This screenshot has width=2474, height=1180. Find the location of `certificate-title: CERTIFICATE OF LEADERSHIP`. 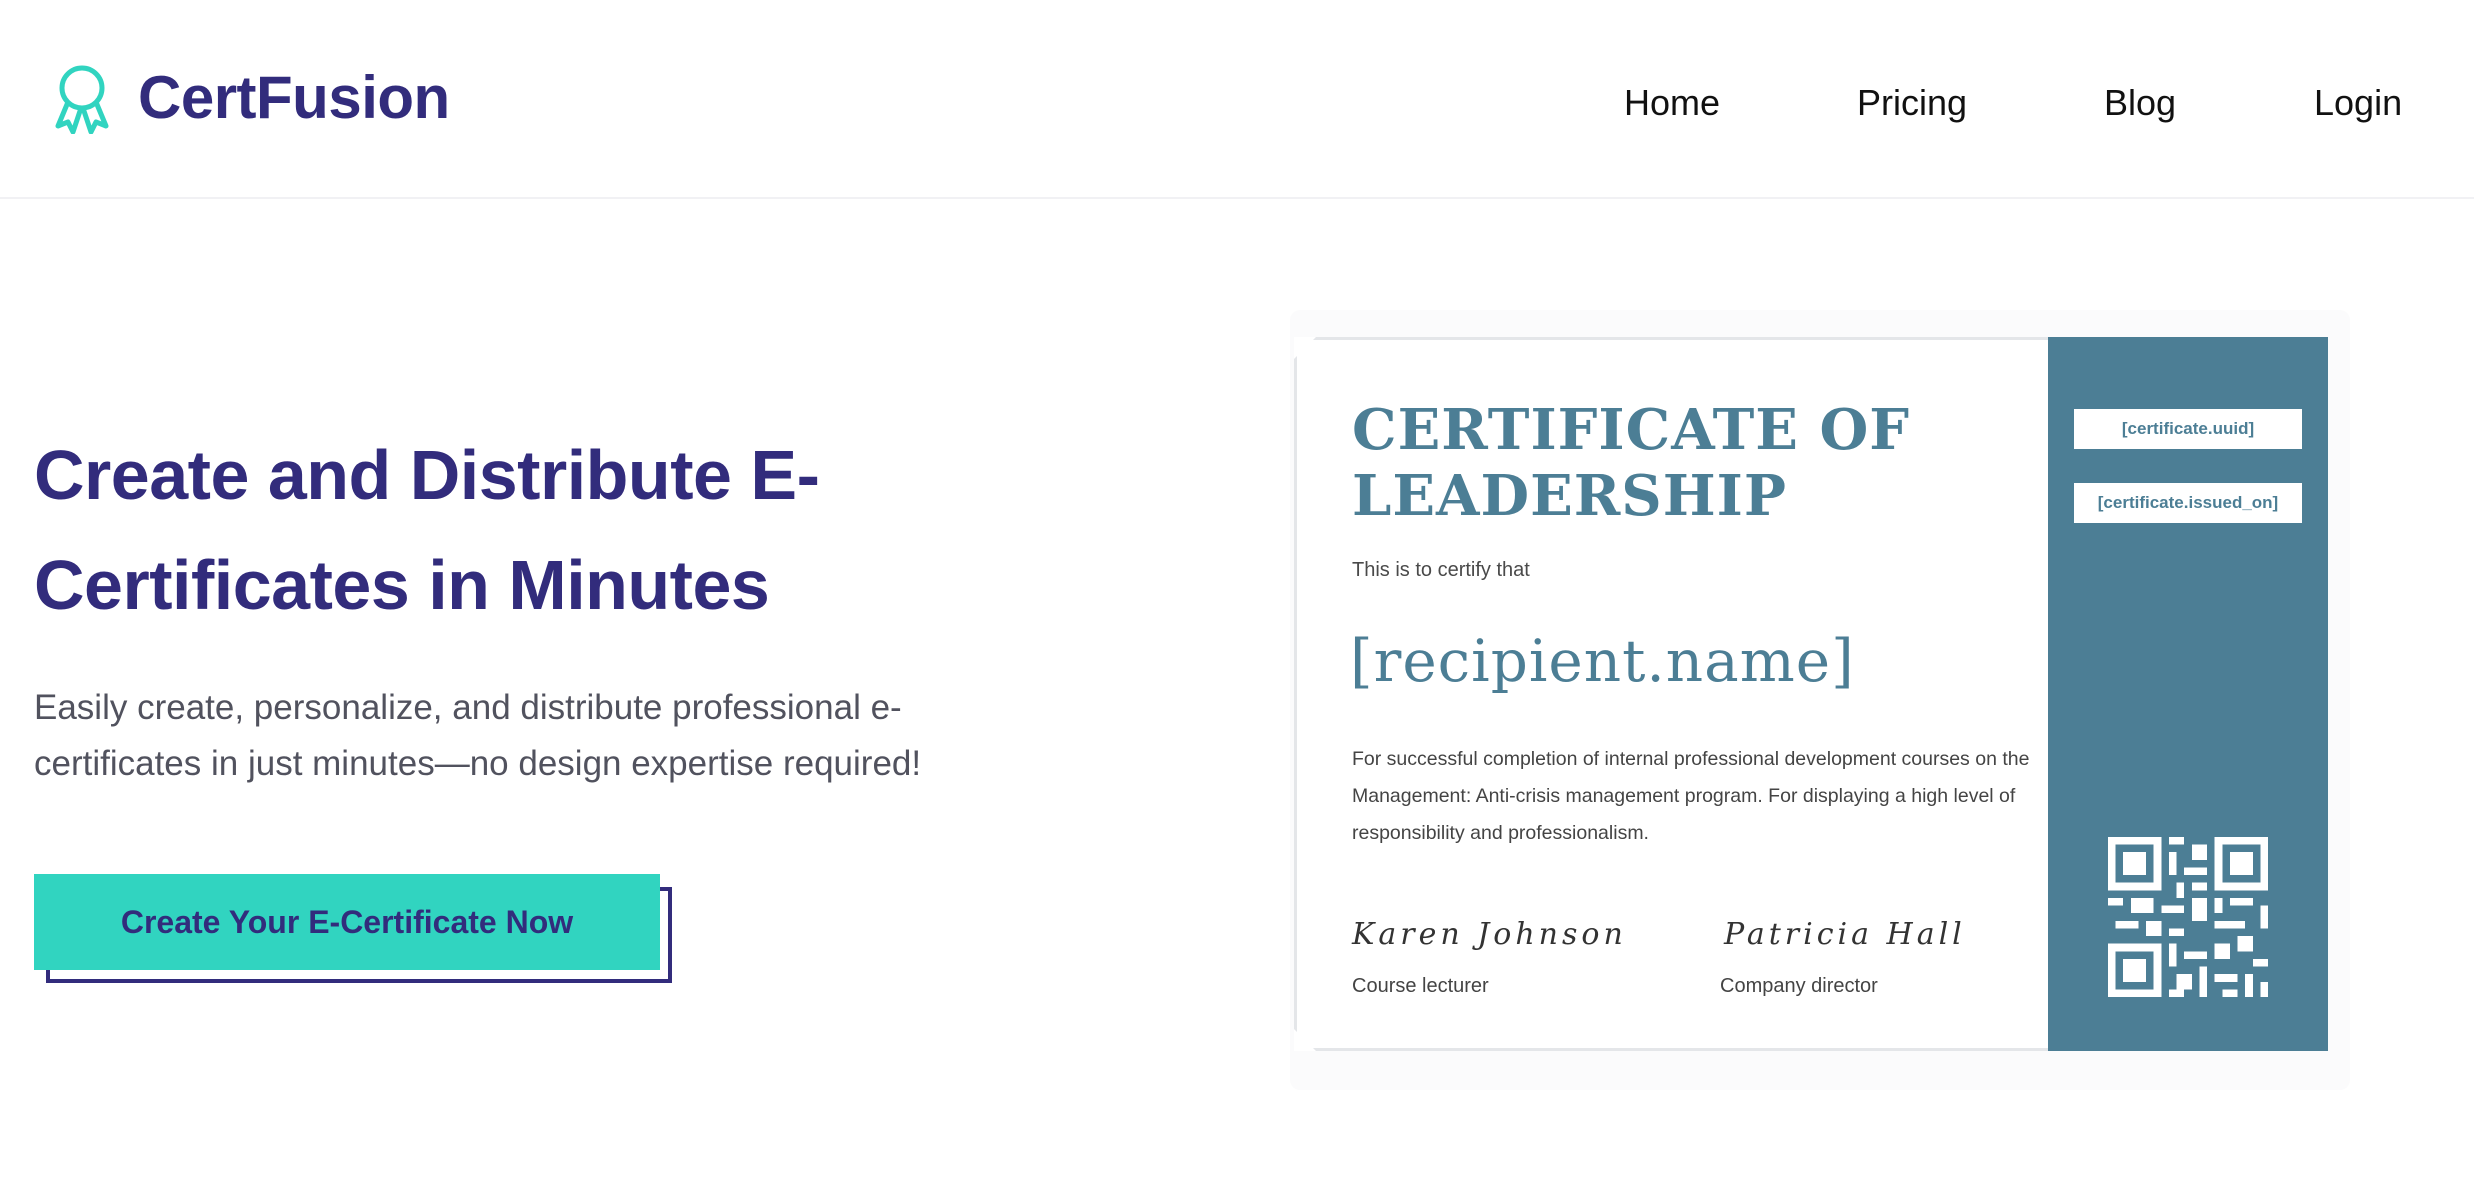

certificate-title: CERTIFICATE OF LEADERSHIP is located at coordinates (1631, 463).